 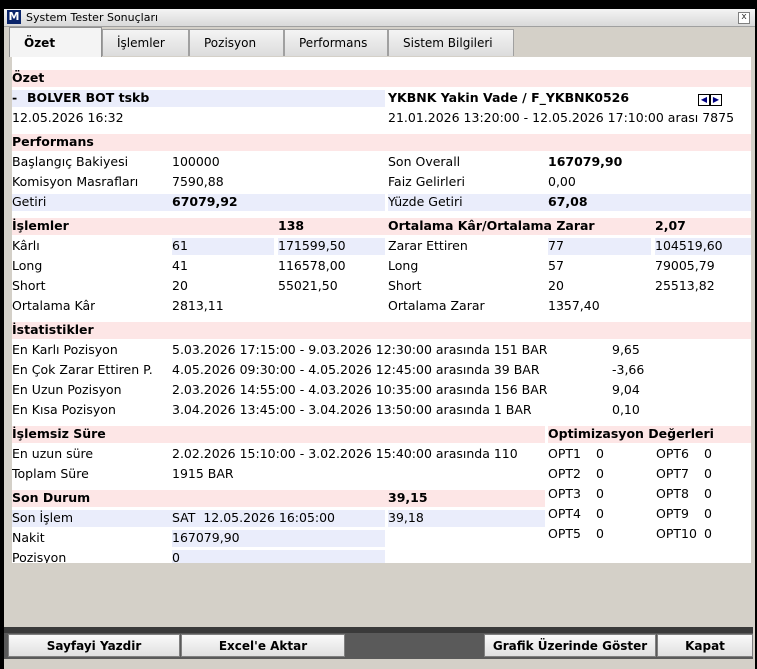 What do you see at coordinates (94, 645) in the screenshot?
I see `print-page-button: Sayfayi Yazdir` at bounding box center [94, 645].